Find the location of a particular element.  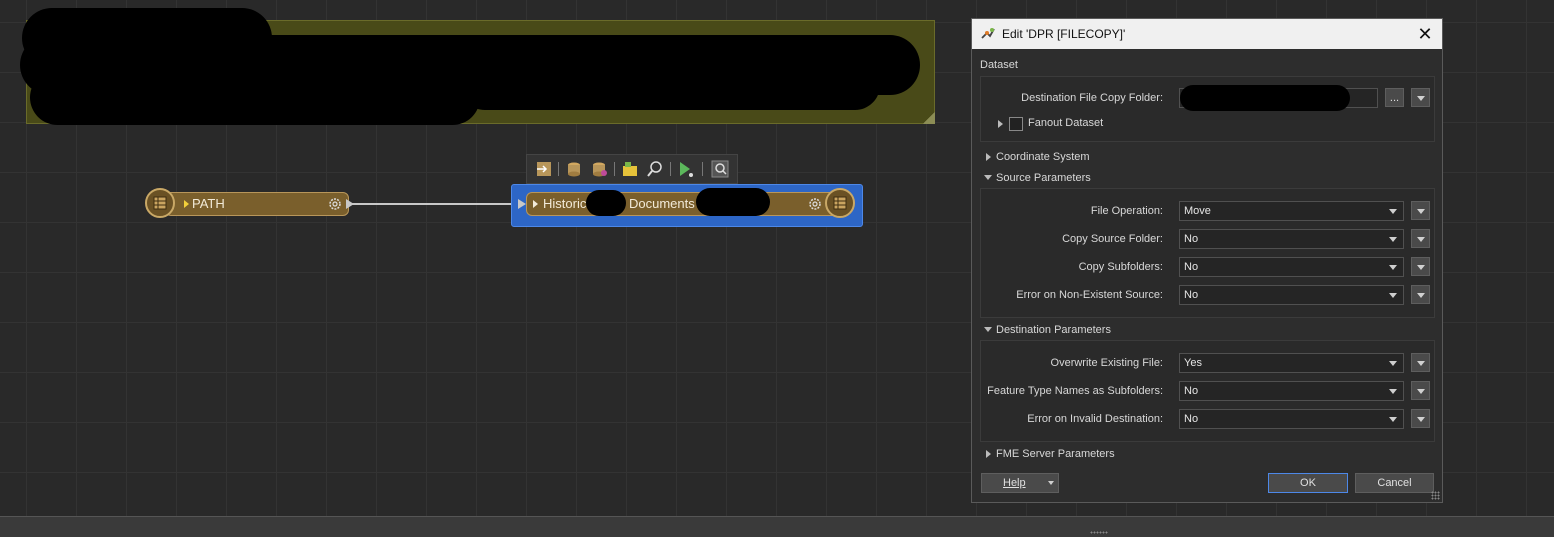

help-button: Help is located at coordinates (1020, 483).